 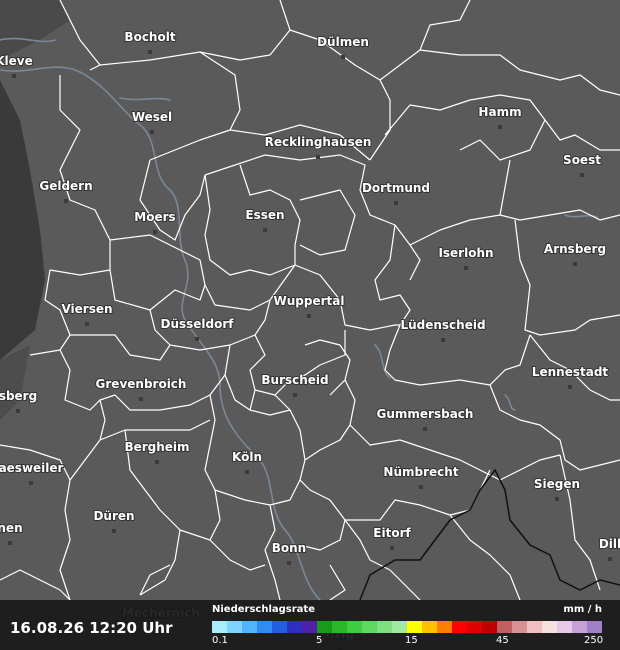 I want to click on city-label: Essen, so click(x=264, y=215).